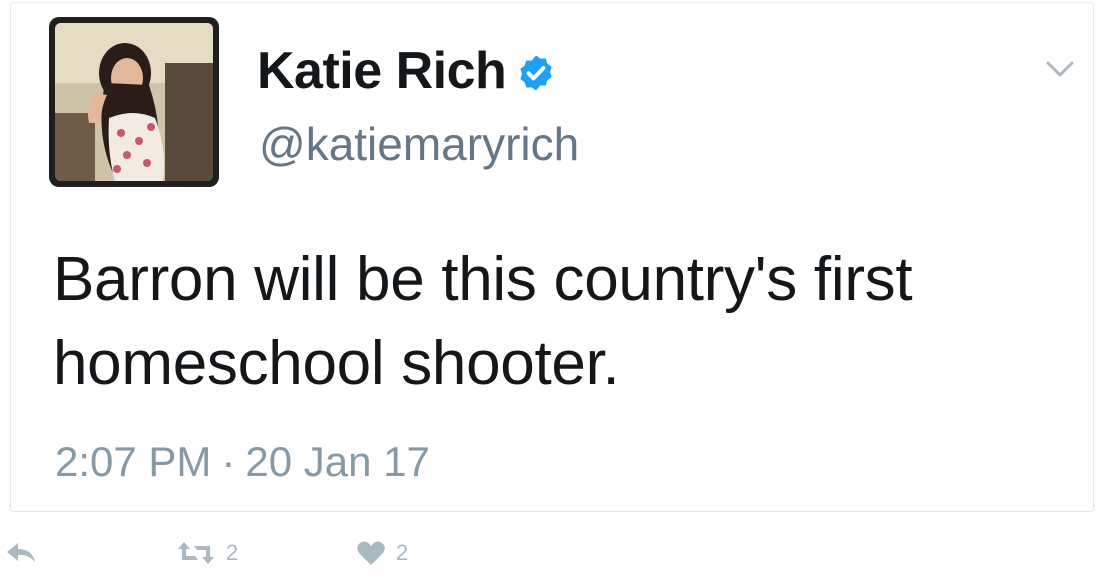 The image size is (1098, 584). Describe the element at coordinates (536, 73) in the screenshot. I see `verified-badge-icon` at that location.